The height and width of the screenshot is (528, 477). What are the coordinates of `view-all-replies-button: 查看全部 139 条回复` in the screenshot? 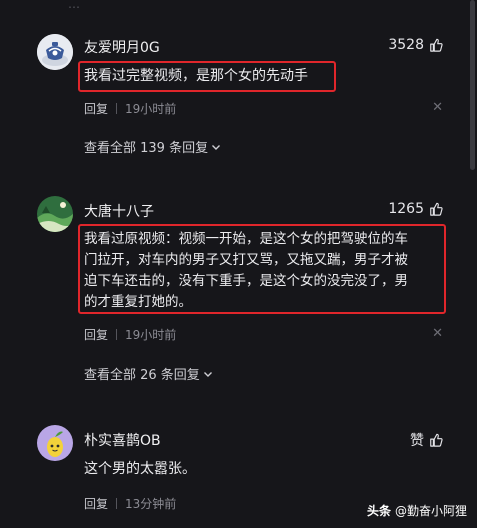 It's located at (152, 146).